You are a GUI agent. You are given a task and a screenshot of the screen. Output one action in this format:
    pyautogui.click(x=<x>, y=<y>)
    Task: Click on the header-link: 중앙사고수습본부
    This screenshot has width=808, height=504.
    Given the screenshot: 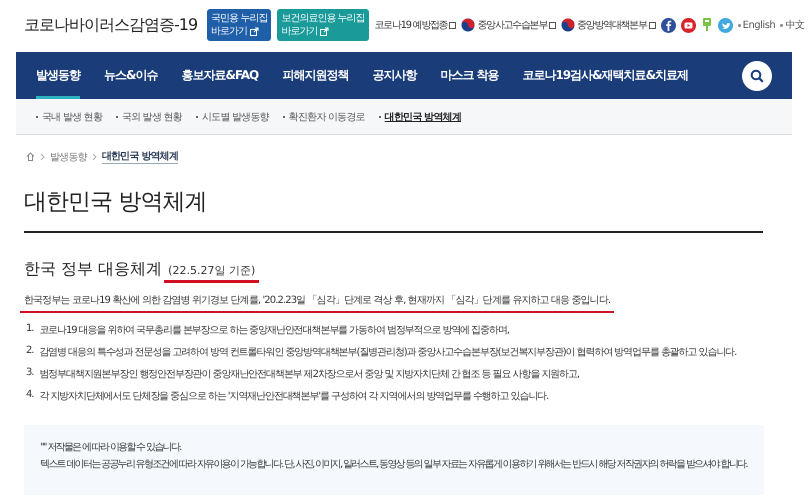 What is the action you would take?
    pyautogui.click(x=508, y=25)
    